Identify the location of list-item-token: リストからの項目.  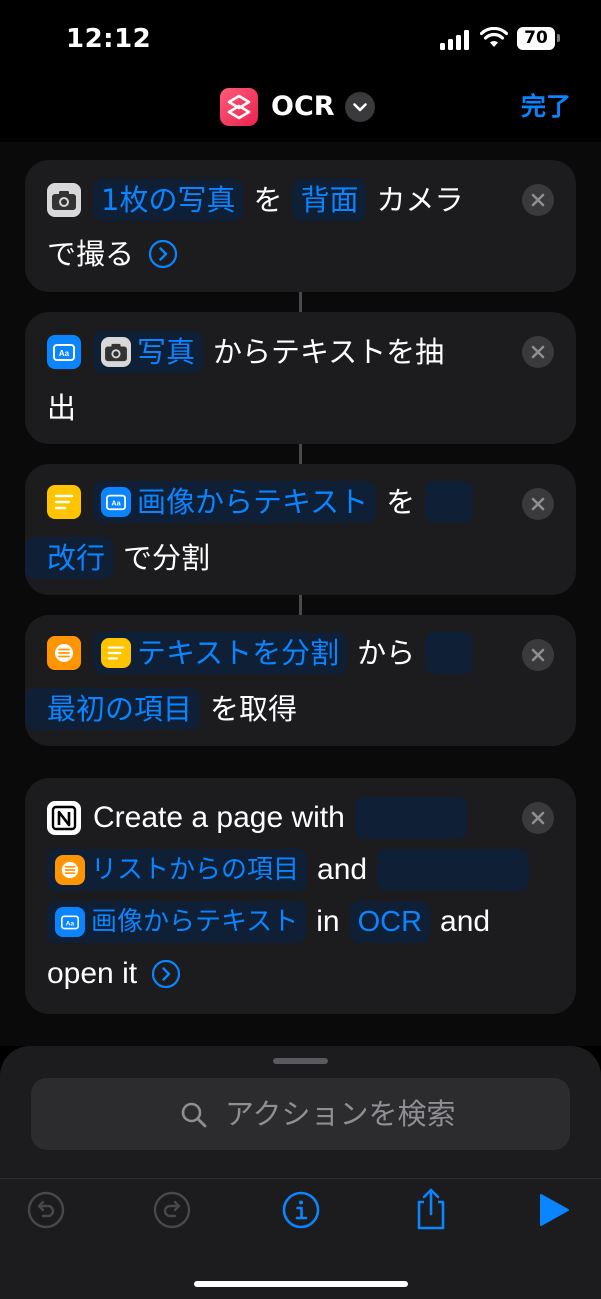
(177, 870).